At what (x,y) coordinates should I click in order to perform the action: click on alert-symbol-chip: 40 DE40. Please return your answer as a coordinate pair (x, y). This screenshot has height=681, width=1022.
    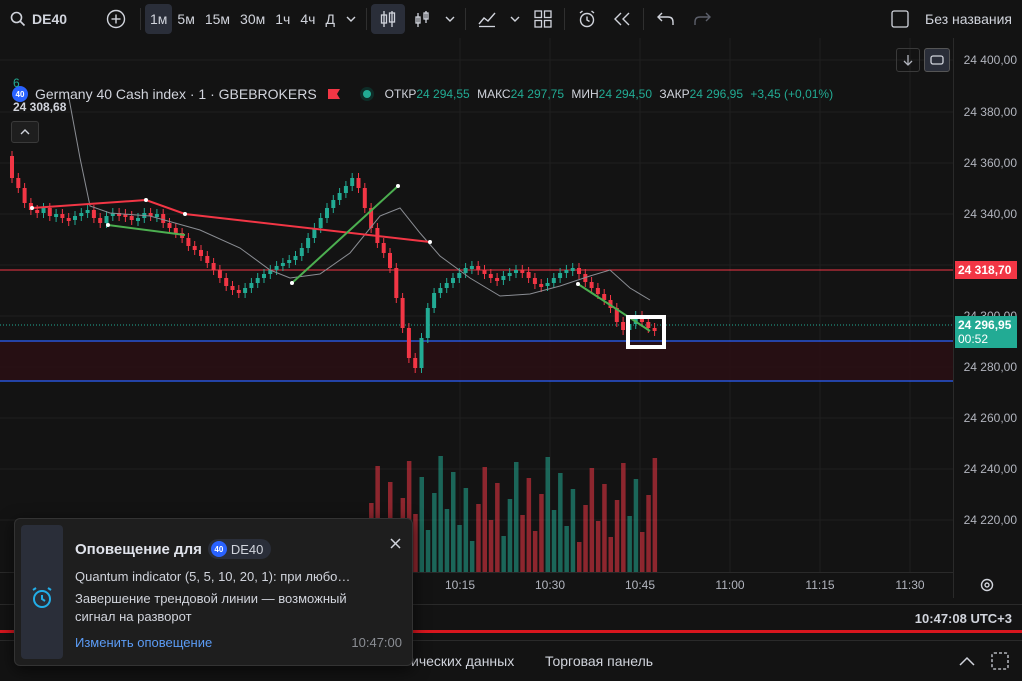
    Looking at the image, I should click on (239, 549).